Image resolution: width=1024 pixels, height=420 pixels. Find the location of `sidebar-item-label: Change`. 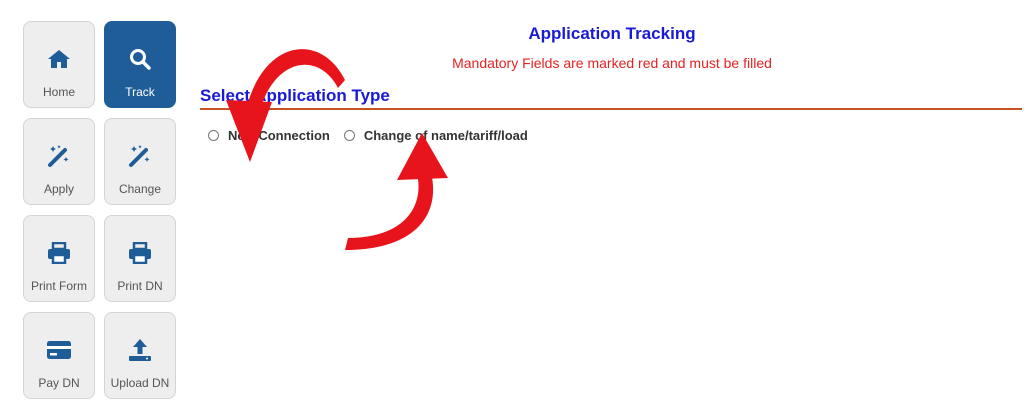

sidebar-item-label: Change is located at coordinates (140, 189).